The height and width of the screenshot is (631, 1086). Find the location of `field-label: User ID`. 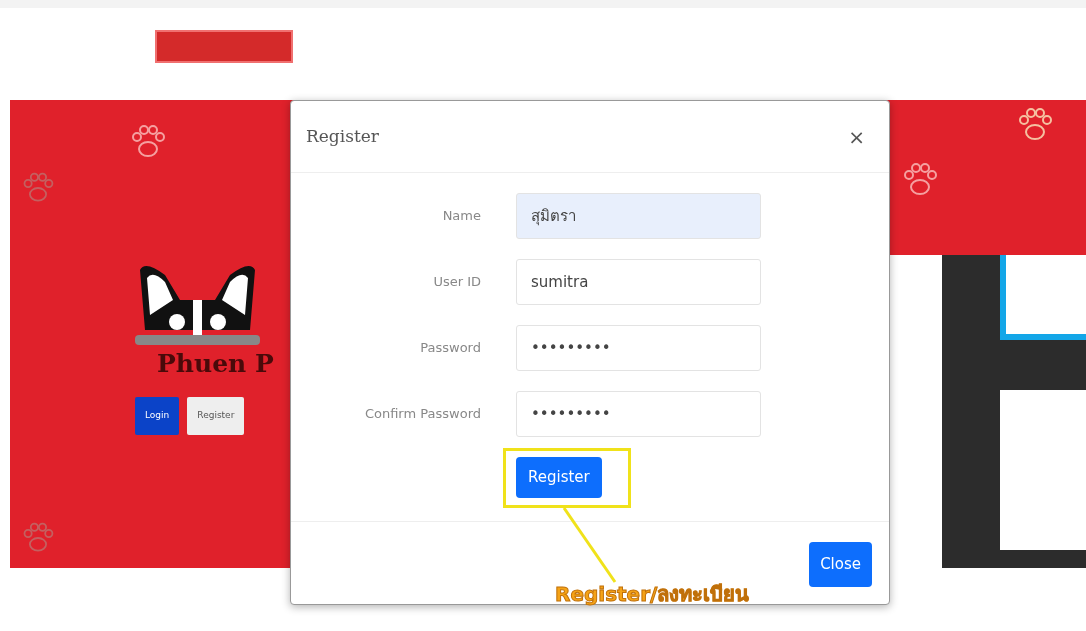

field-label: User ID is located at coordinates (456, 282).